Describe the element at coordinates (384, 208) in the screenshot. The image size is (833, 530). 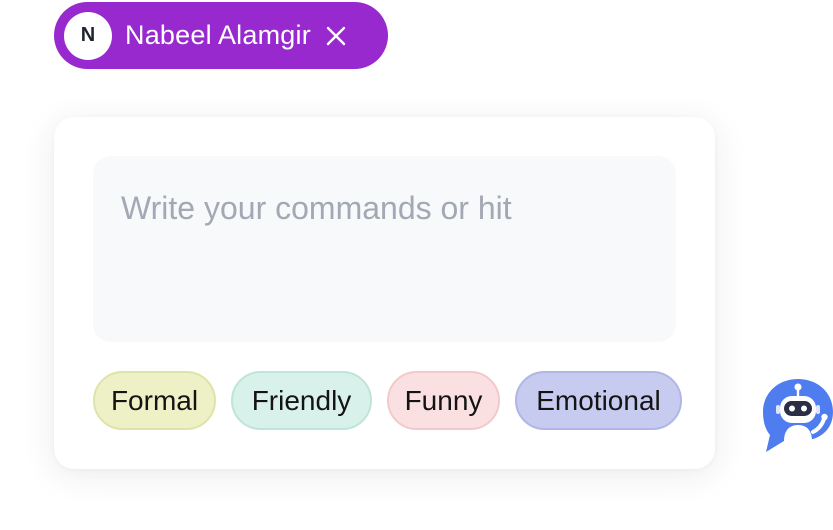
I see `command-input` at that location.